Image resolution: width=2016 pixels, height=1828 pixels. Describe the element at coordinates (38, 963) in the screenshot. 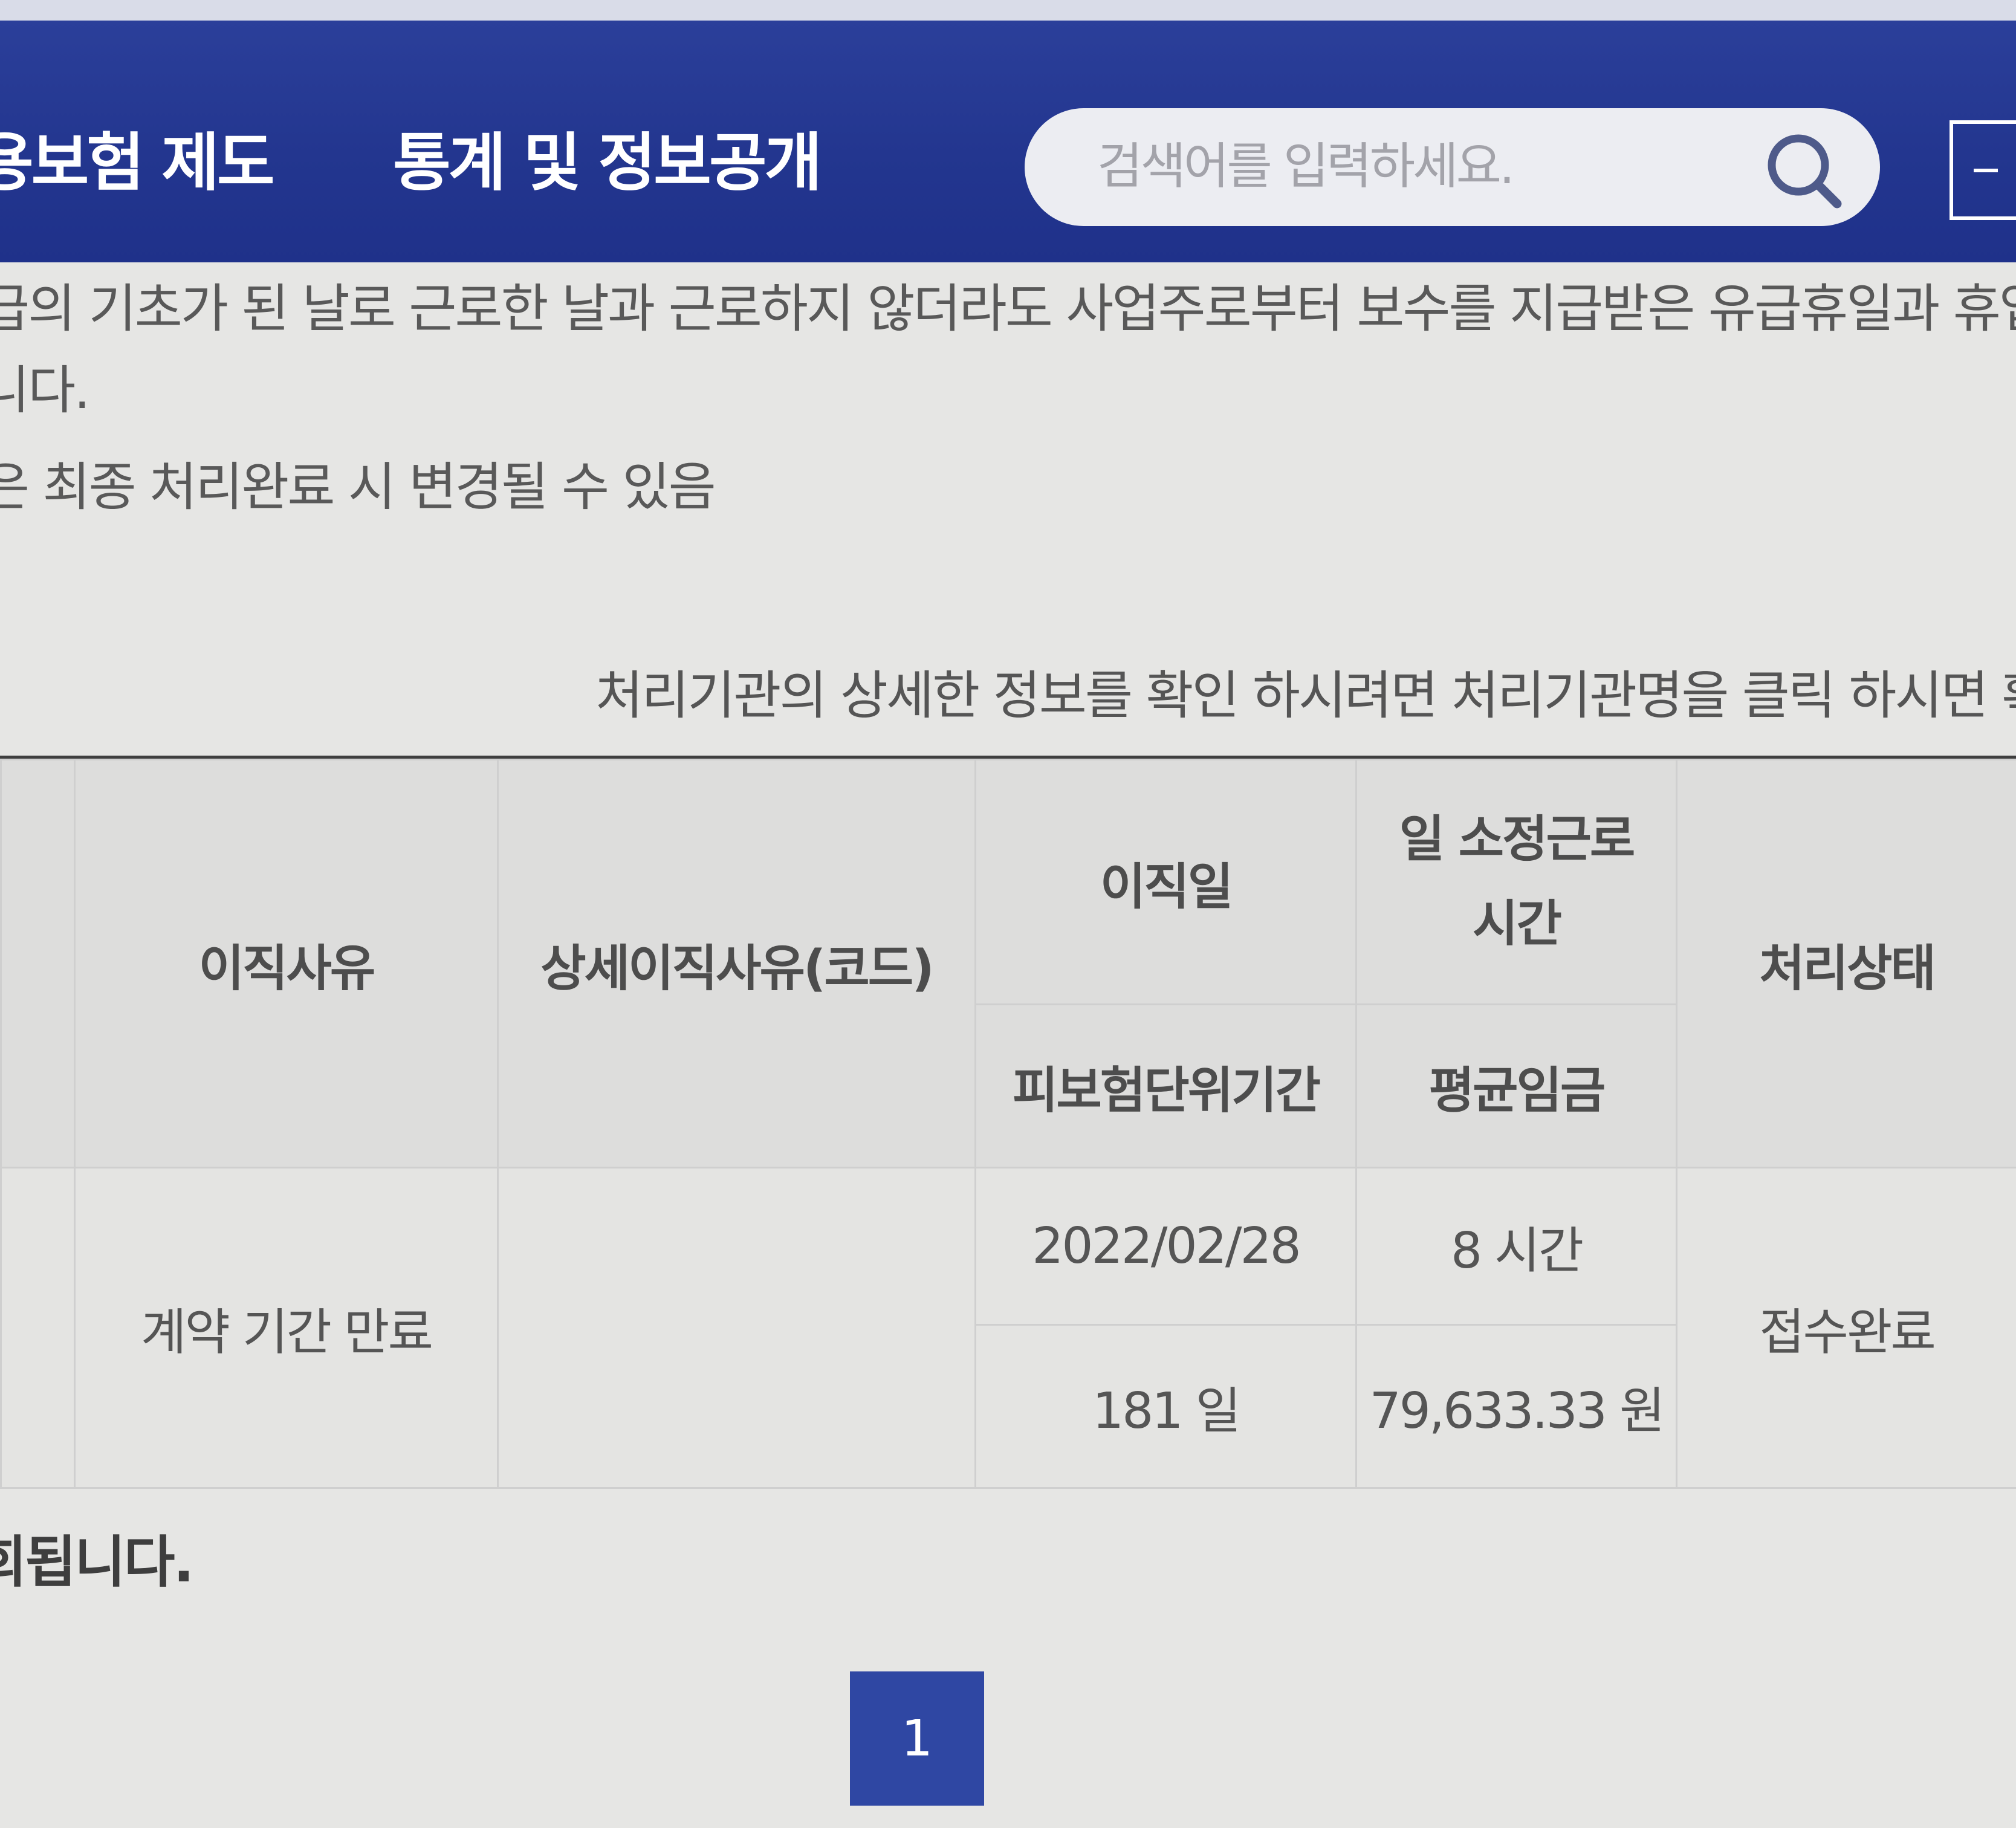

I see `header-cell-blank` at that location.